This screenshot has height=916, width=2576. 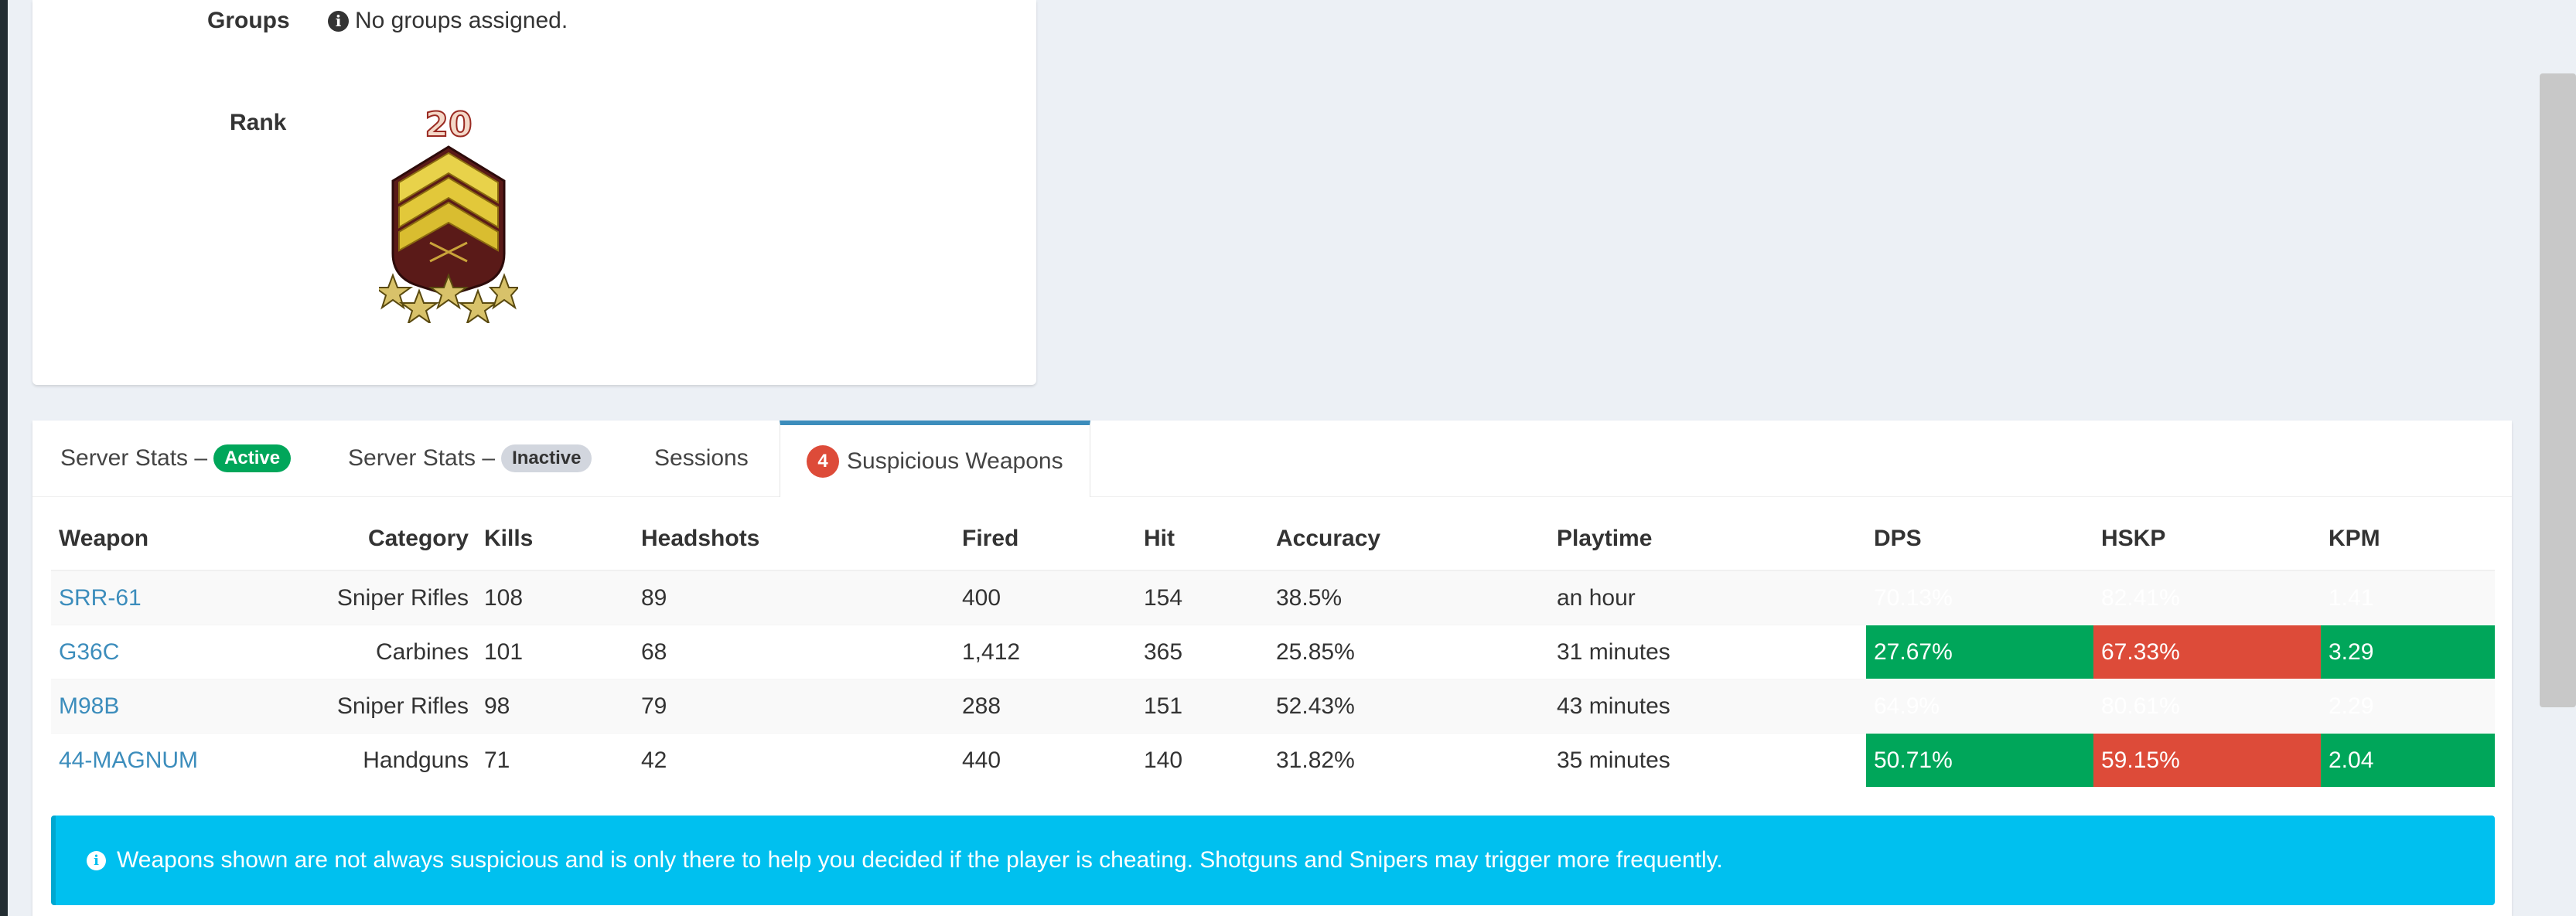 What do you see at coordinates (554, 706) in the screenshot?
I see `kills-cell: 98` at bounding box center [554, 706].